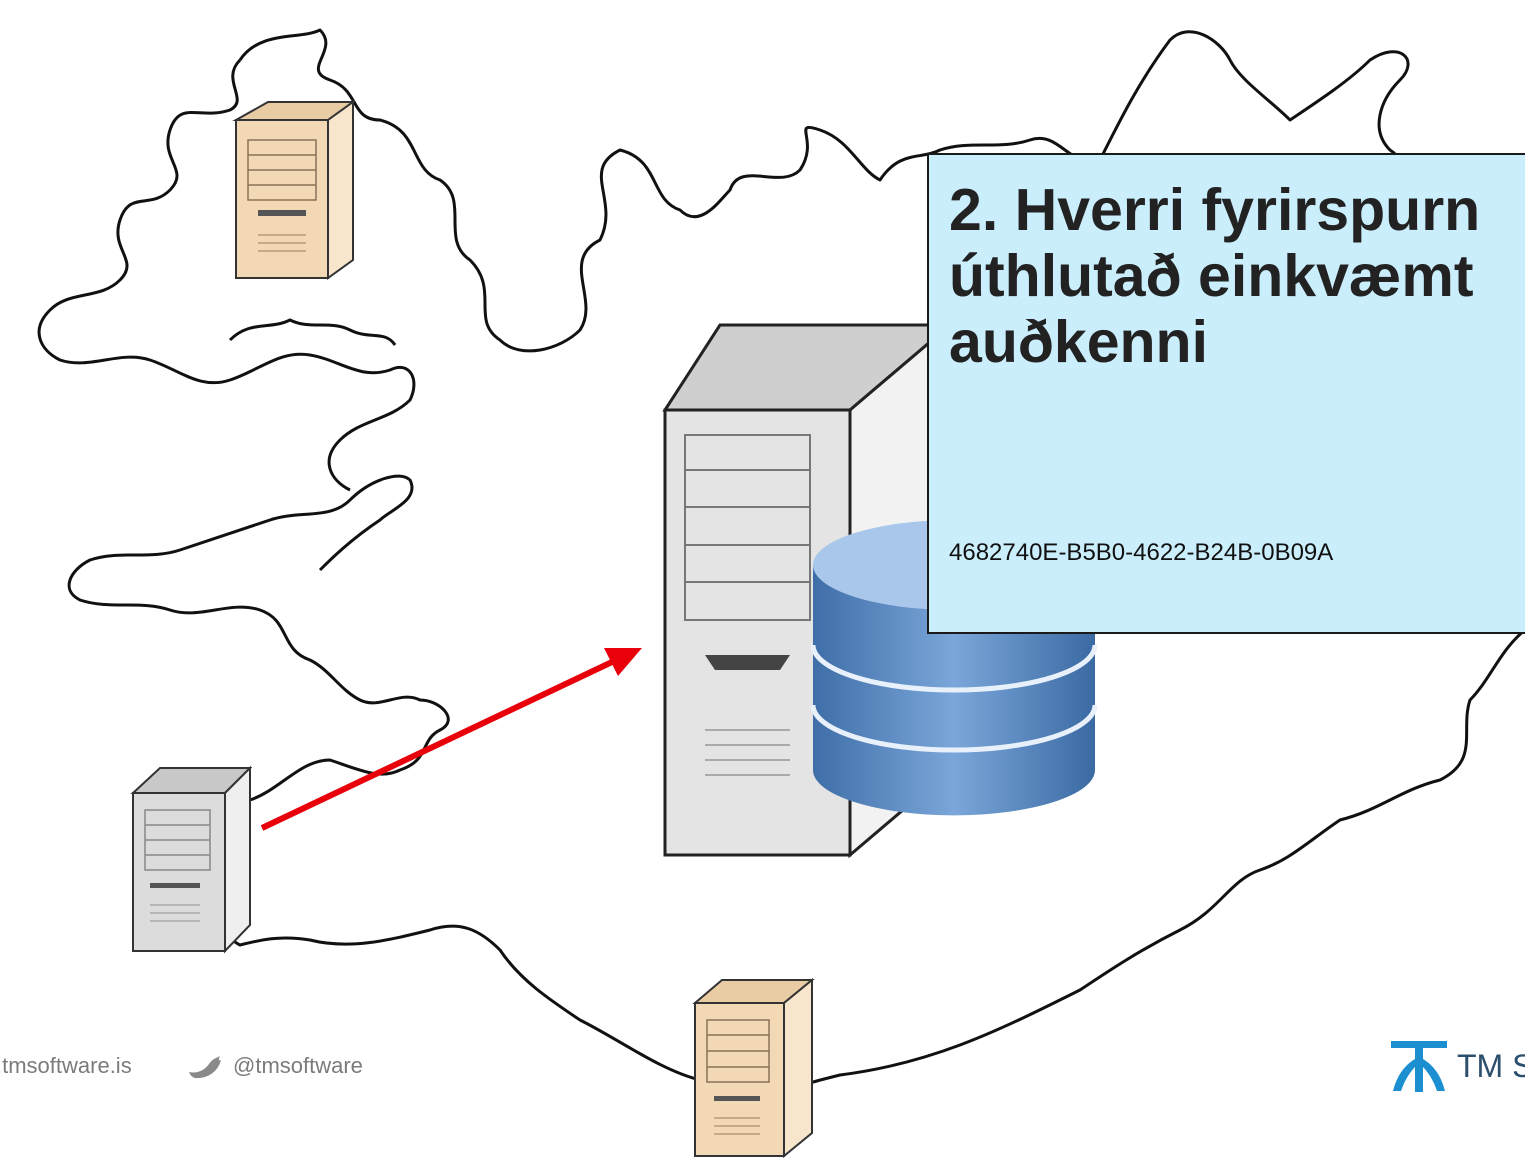  Describe the element at coordinates (205, 1067) in the screenshot. I see `twitter-bird-icon` at that location.